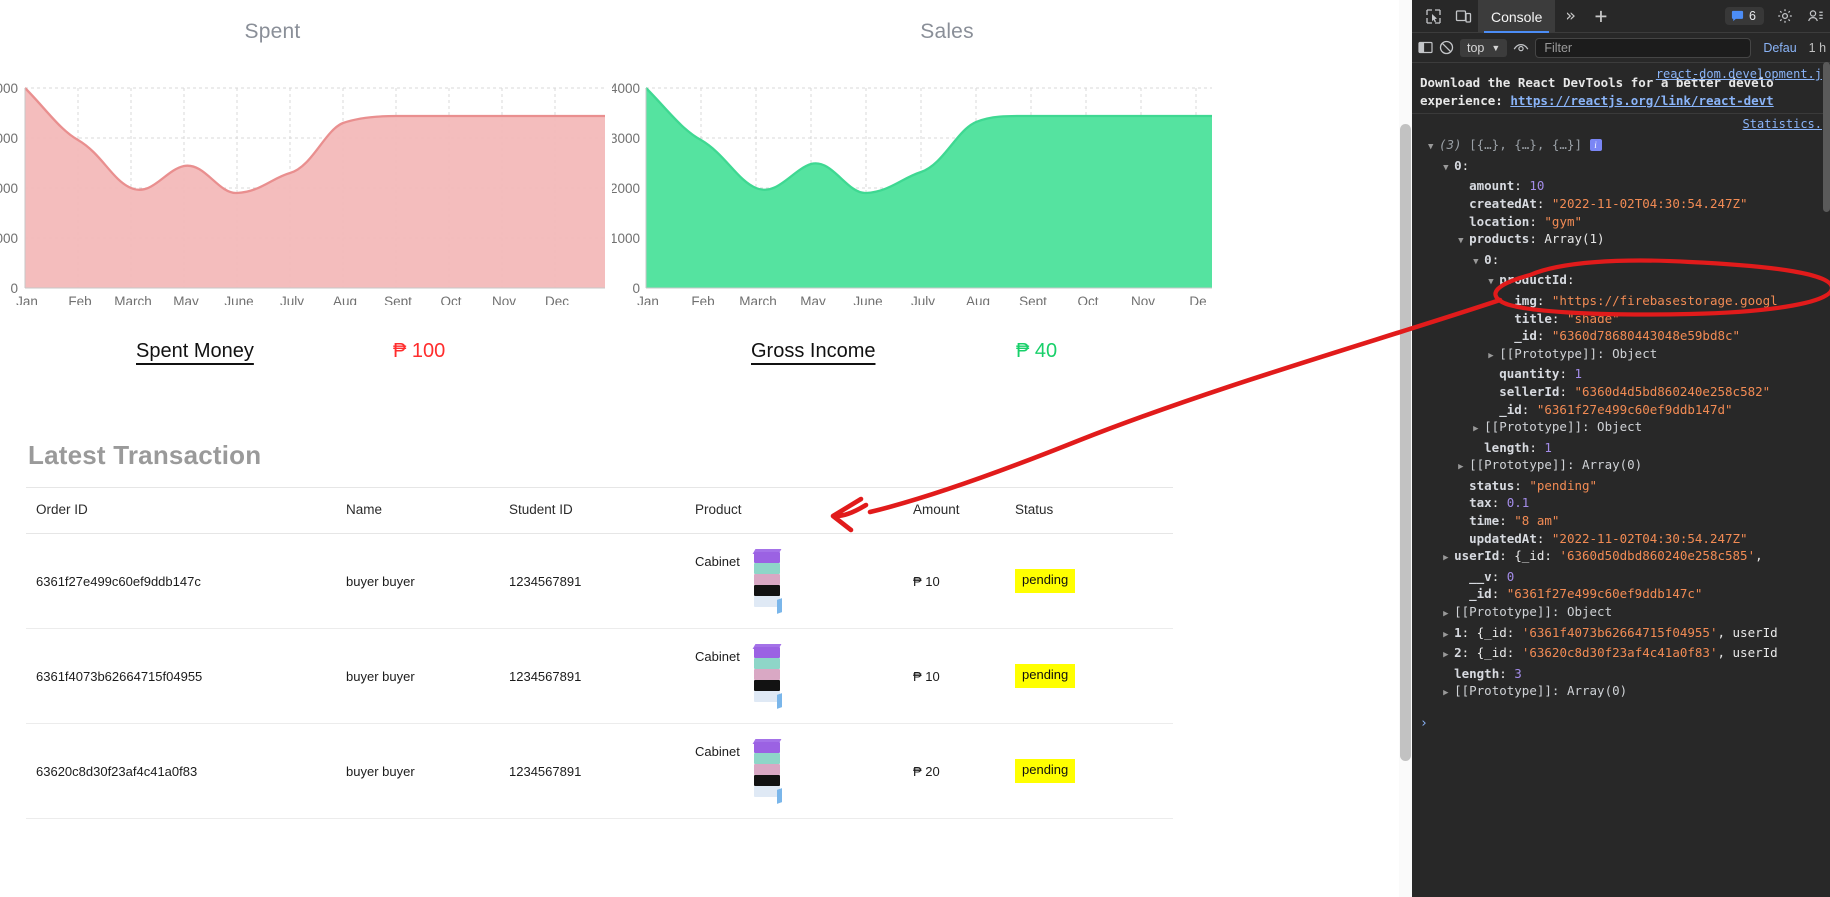 This screenshot has height=897, width=1830. Describe the element at coordinates (964, 510) in the screenshot. I see `column-header-amount: Amount` at that location.